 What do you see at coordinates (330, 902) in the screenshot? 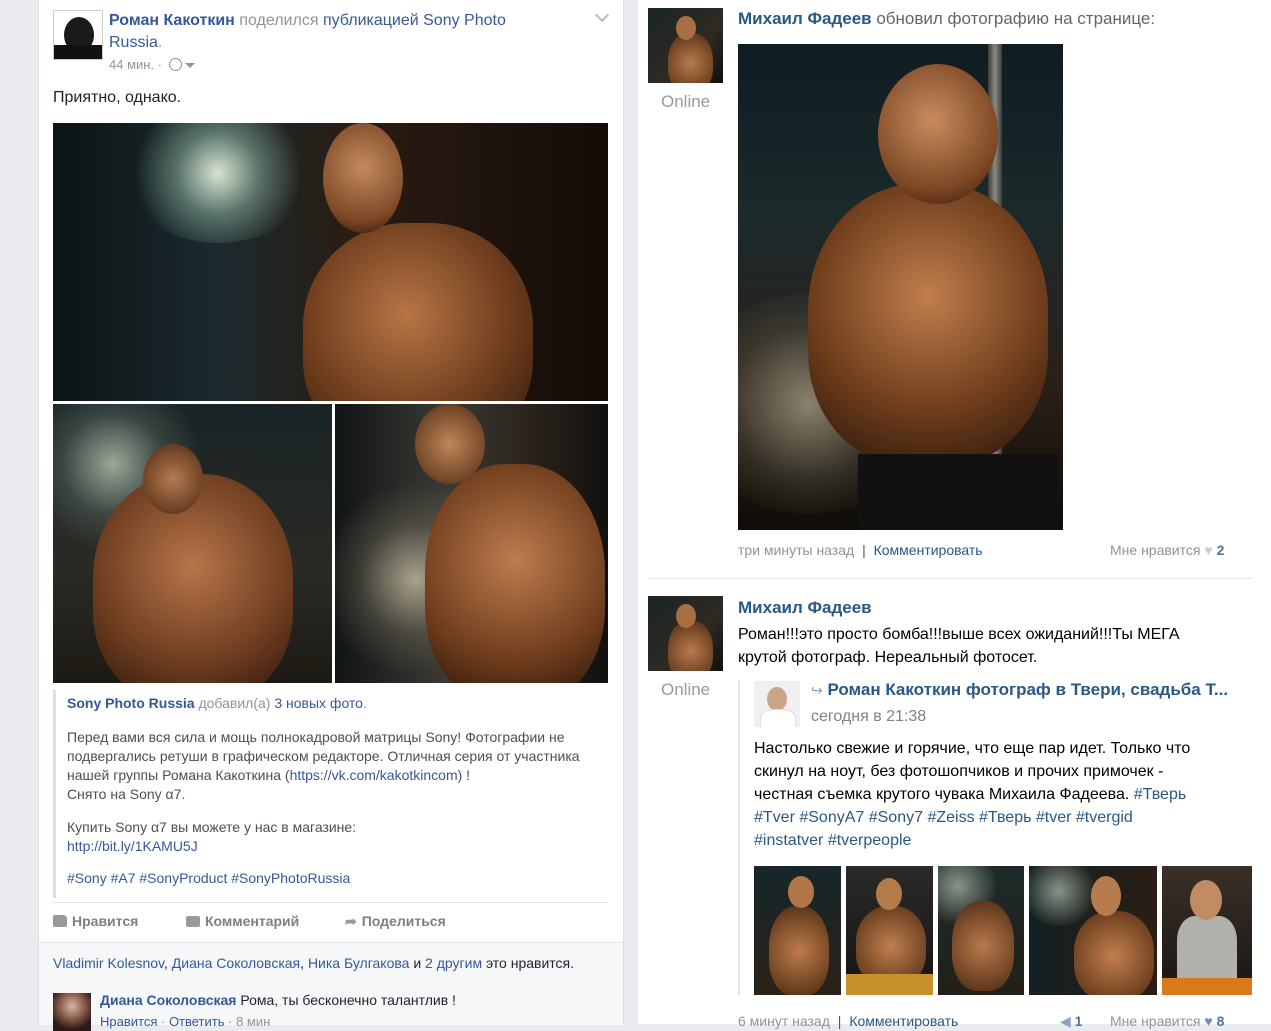
I see `divider` at bounding box center [330, 902].